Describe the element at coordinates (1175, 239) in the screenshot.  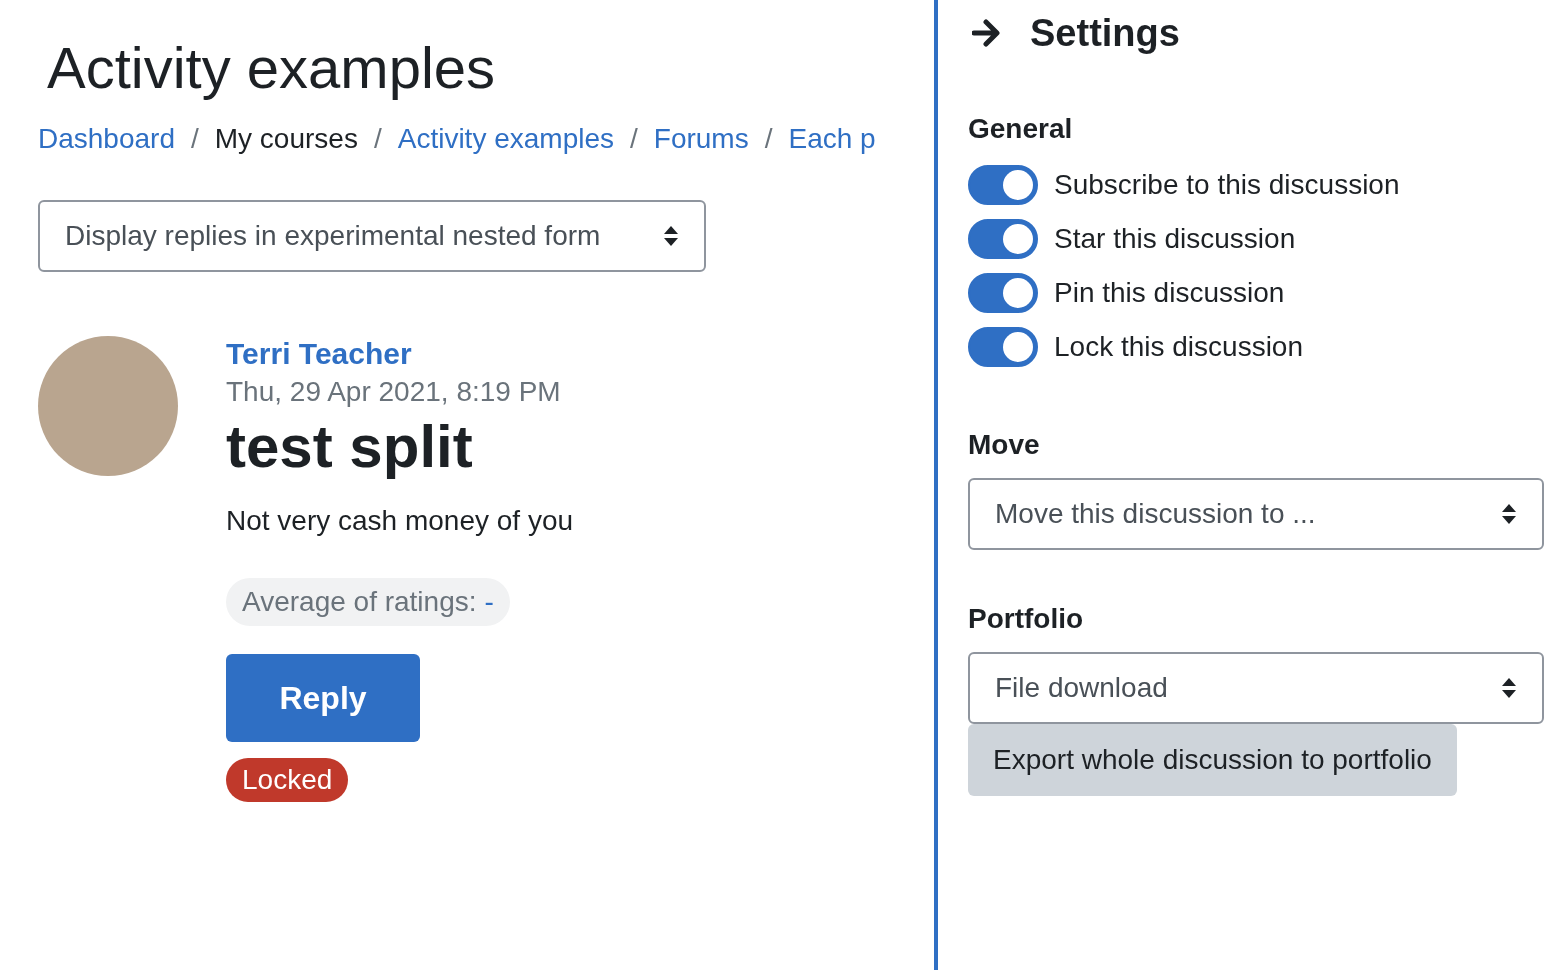
I see `toggle-label: Star this discussion` at that location.